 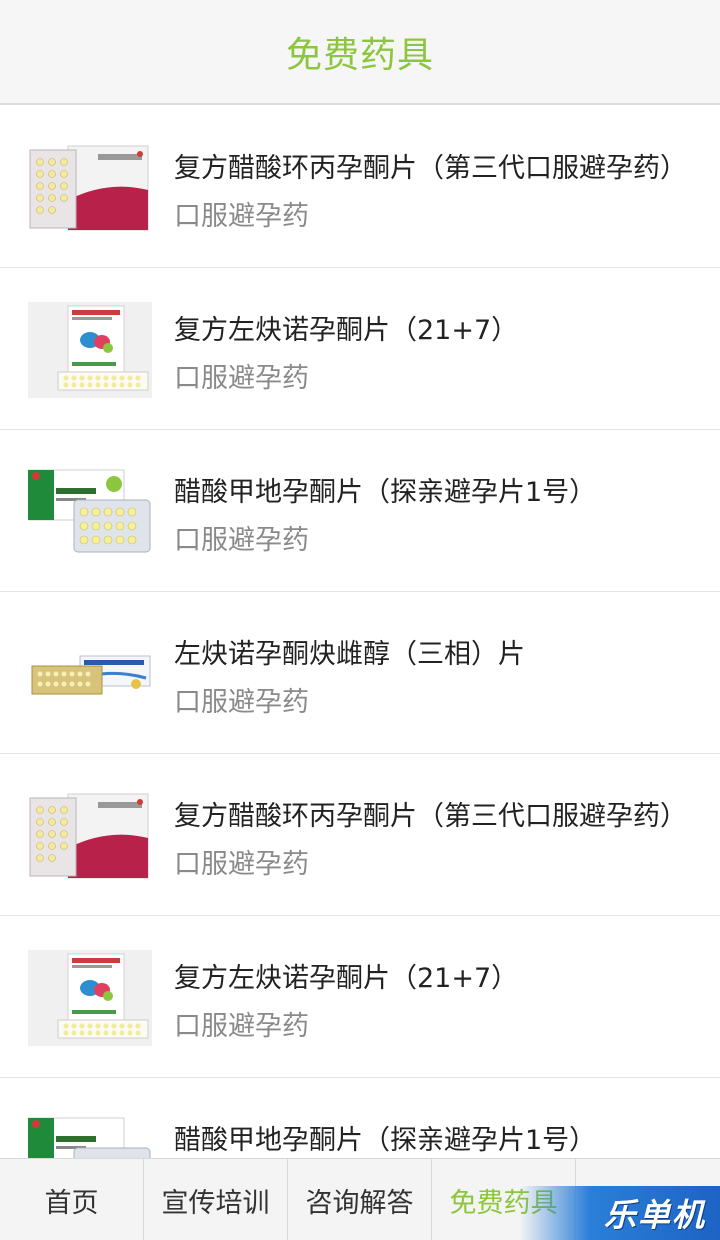 What do you see at coordinates (654, 1215) in the screenshot?
I see `watermark-text: 乐单机` at bounding box center [654, 1215].